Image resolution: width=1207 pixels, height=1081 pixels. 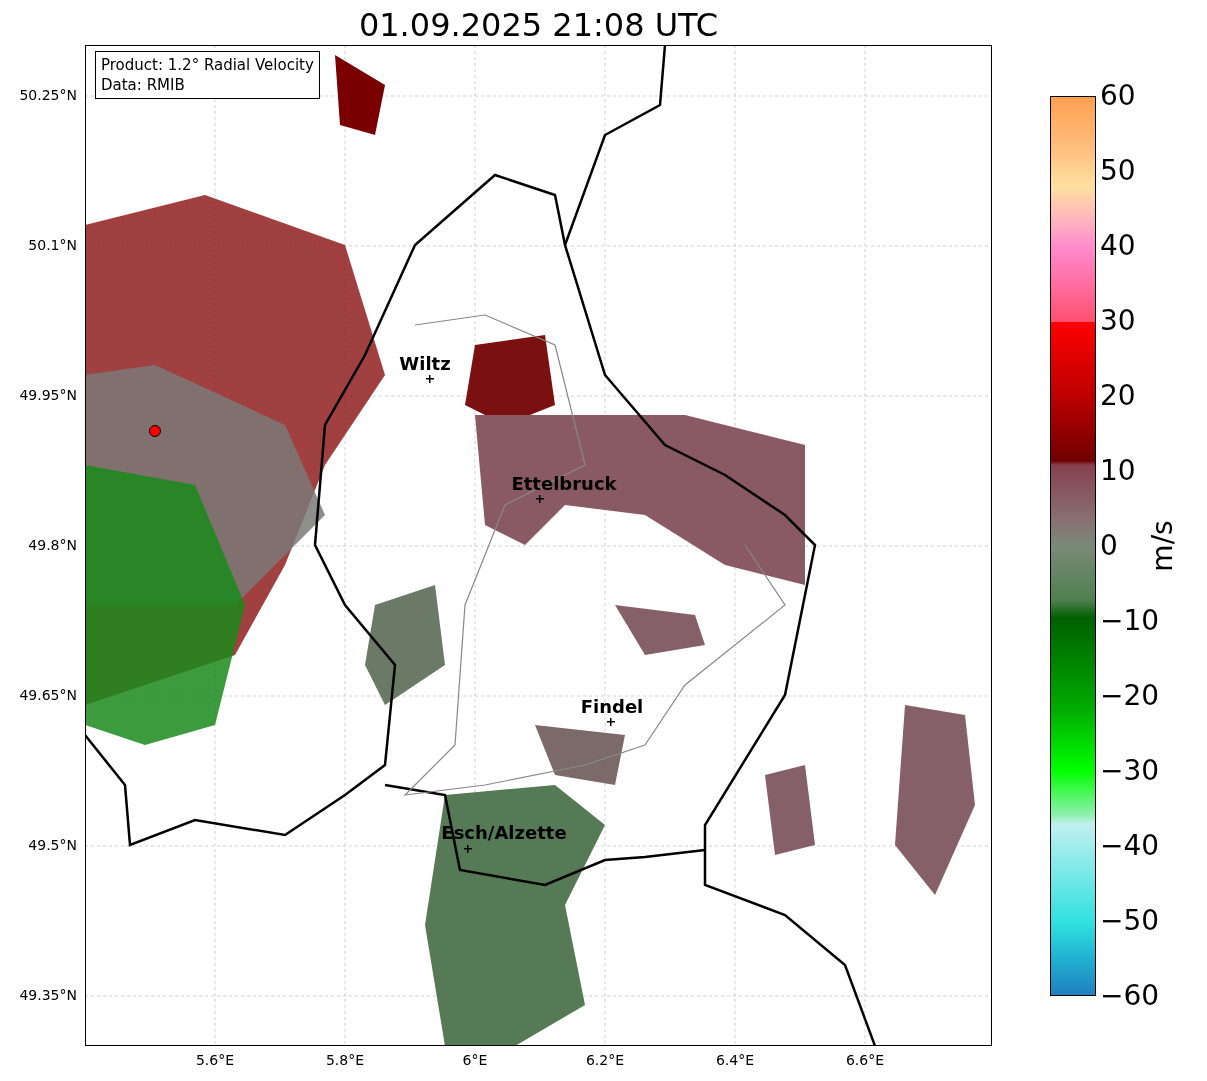 What do you see at coordinates (865, 1060) in the screenshot?
I see `longitude-label: 6.6°E` at bounding box center [865, 1060].